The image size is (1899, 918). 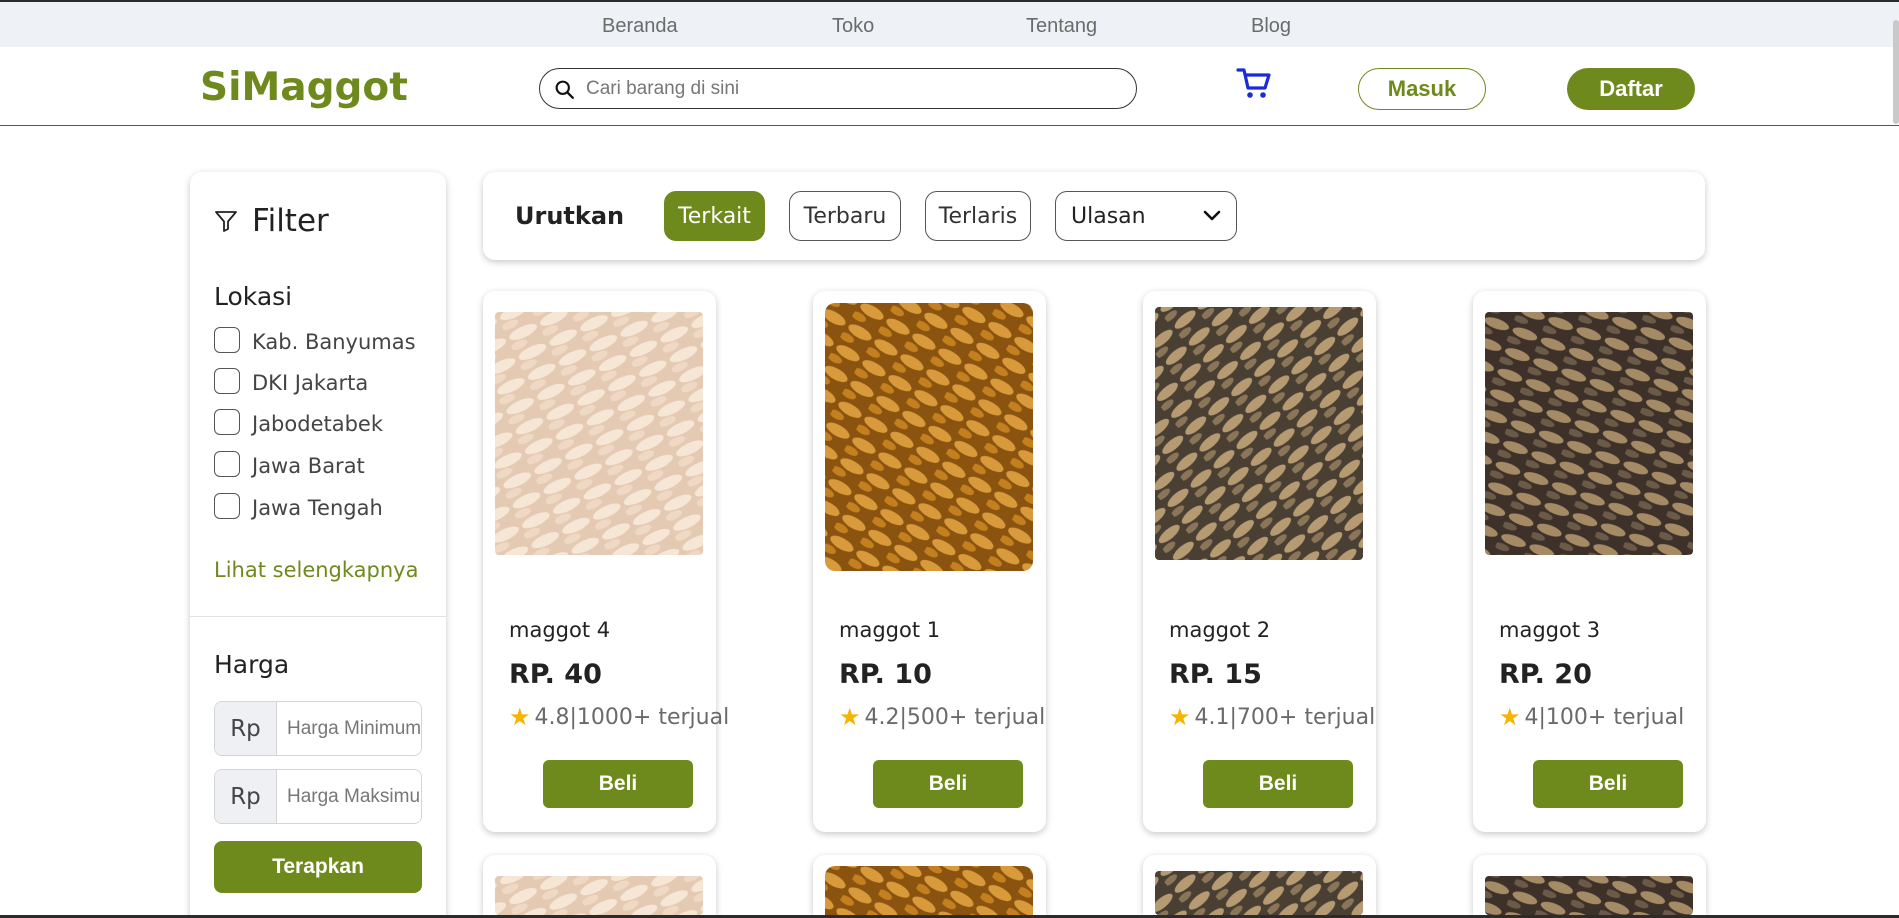 I want to click on nav-link-toko: Toko, so click(x=853, y=26).